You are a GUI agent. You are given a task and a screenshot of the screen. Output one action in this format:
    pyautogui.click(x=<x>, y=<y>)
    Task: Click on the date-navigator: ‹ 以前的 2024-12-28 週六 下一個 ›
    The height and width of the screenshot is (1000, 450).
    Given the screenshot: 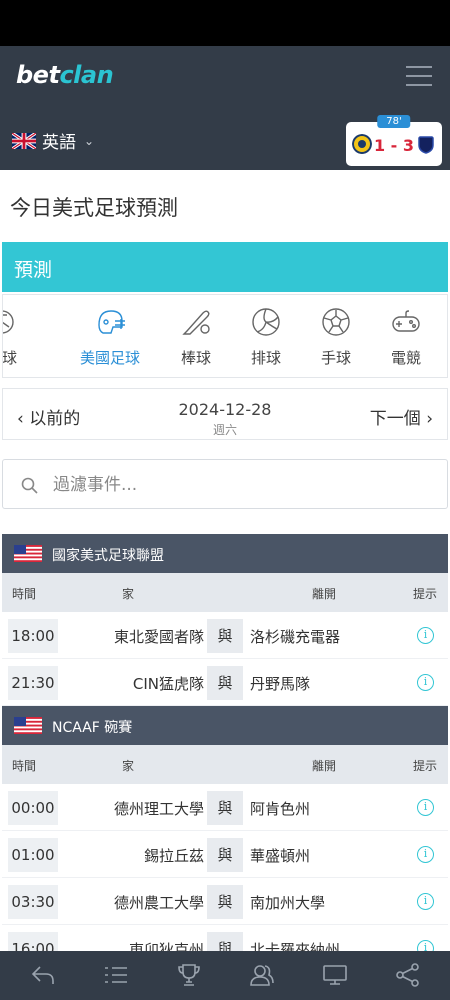 What is the action you would take?
    pyautogui.click(x=225, y=414)
    